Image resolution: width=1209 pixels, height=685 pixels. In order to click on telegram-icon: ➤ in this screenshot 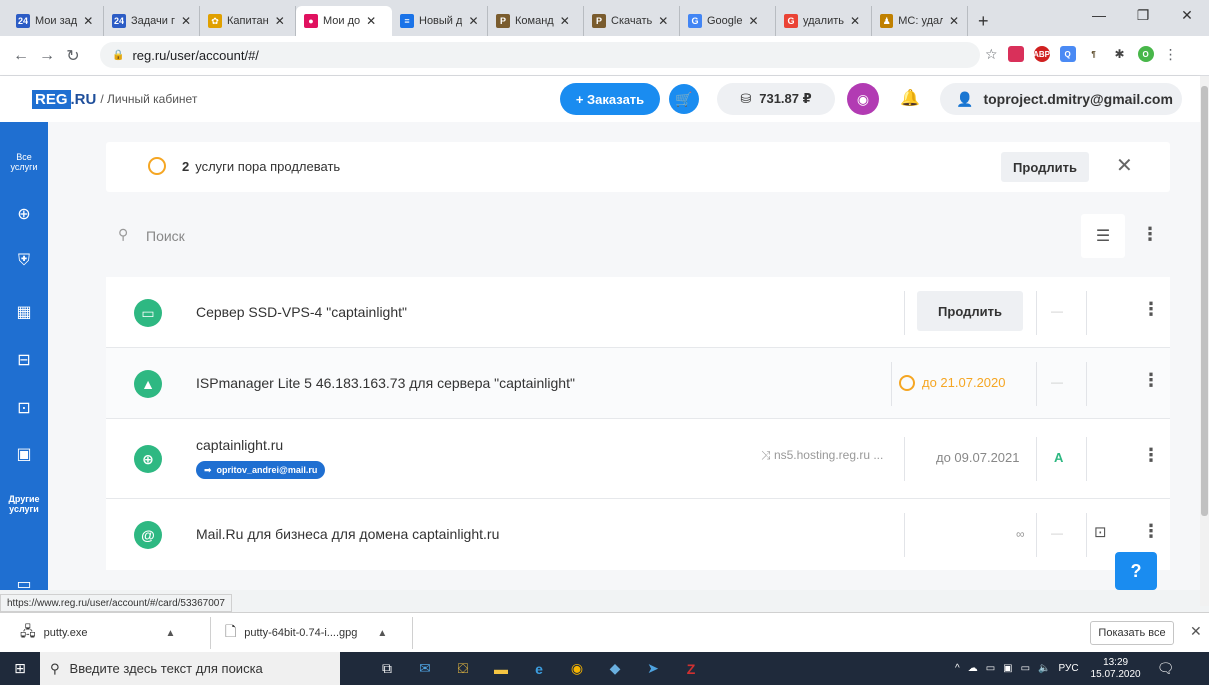, I will do `click(653, 668)`.